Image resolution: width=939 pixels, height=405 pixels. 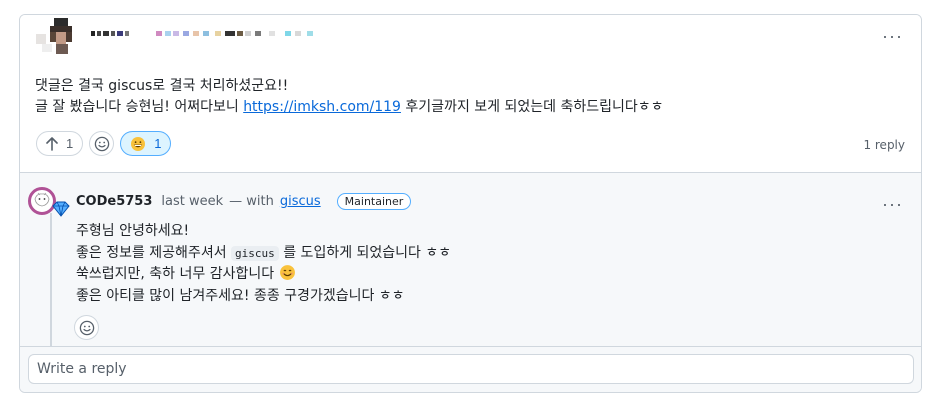 What do you see at coordinates (287, 272) in the screenshot?
I see `smiling-face-icon` at bounding box center [287, 272].